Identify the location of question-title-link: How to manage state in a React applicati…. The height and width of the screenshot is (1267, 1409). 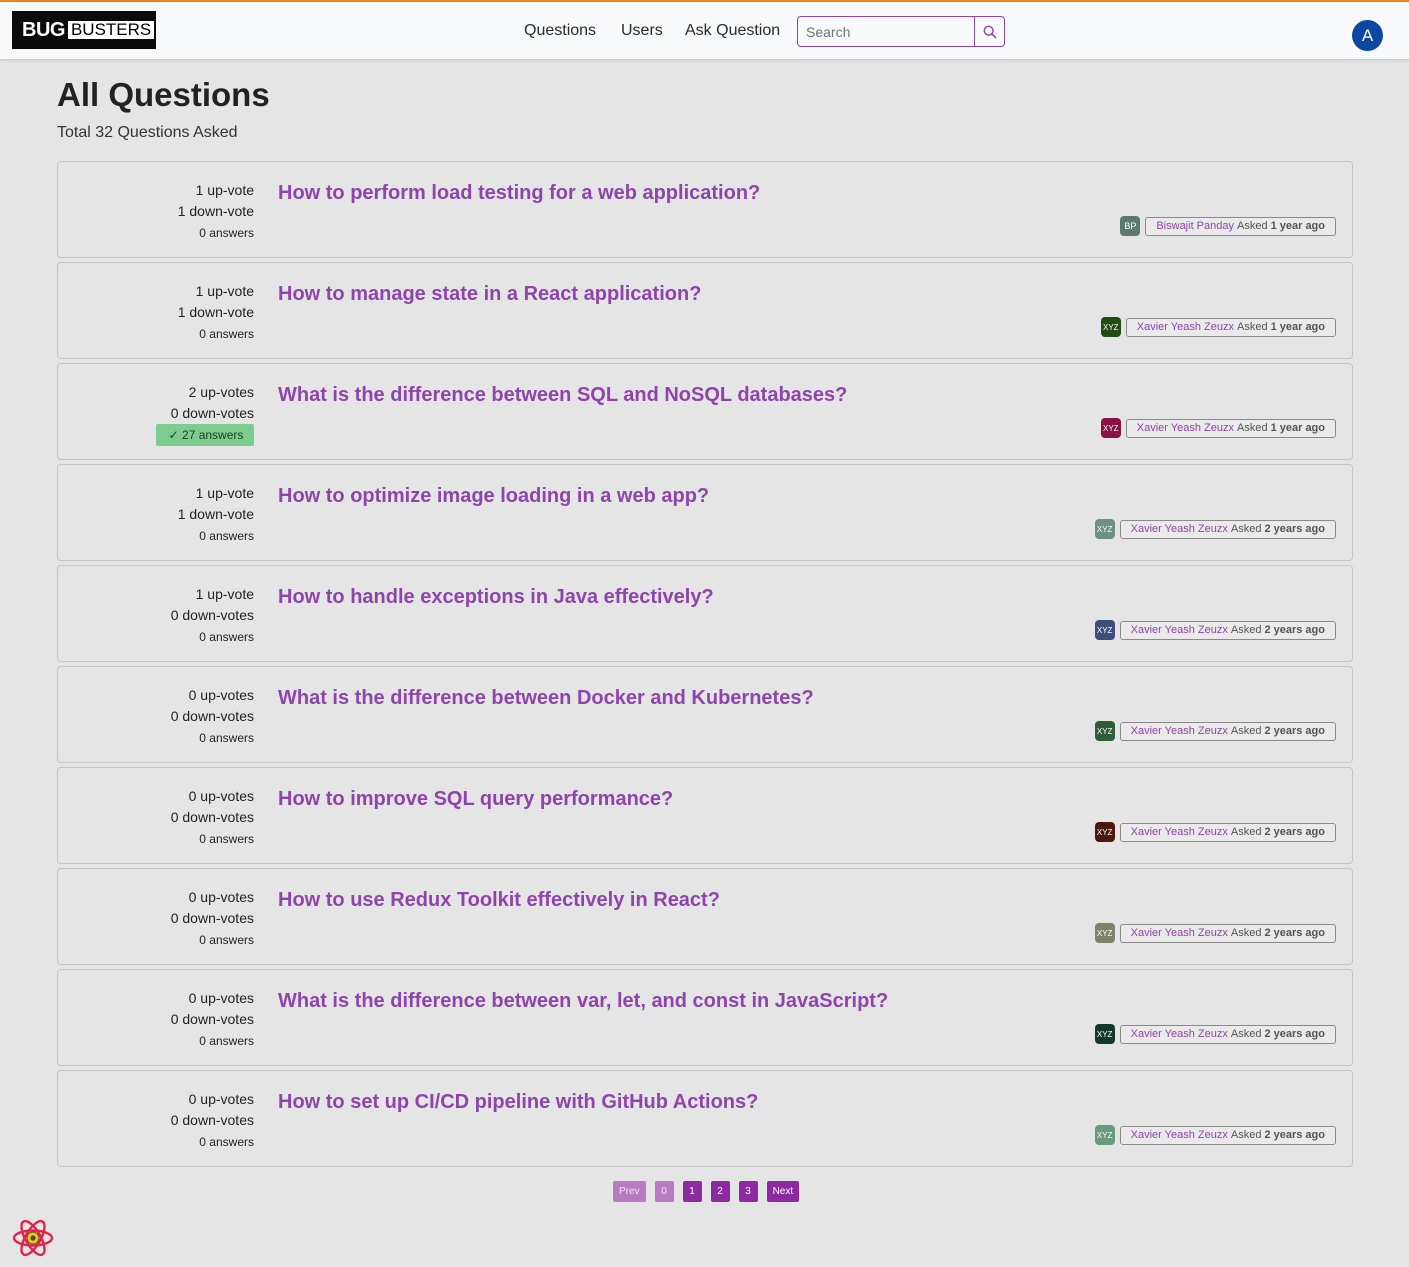
(489, 294).